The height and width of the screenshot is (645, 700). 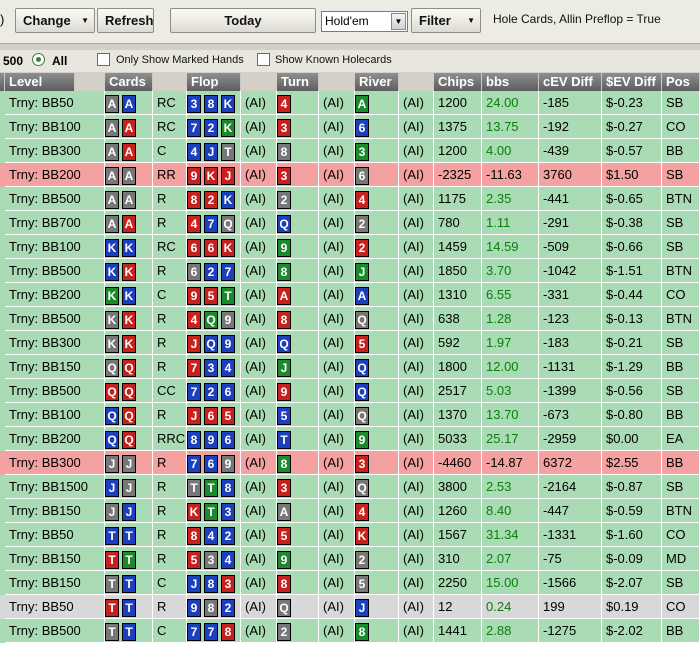 What do you see at coordinates (510, 511) in the screenshot?
I see `cell-bbs: 8.40` at bounding box center [510, 511].